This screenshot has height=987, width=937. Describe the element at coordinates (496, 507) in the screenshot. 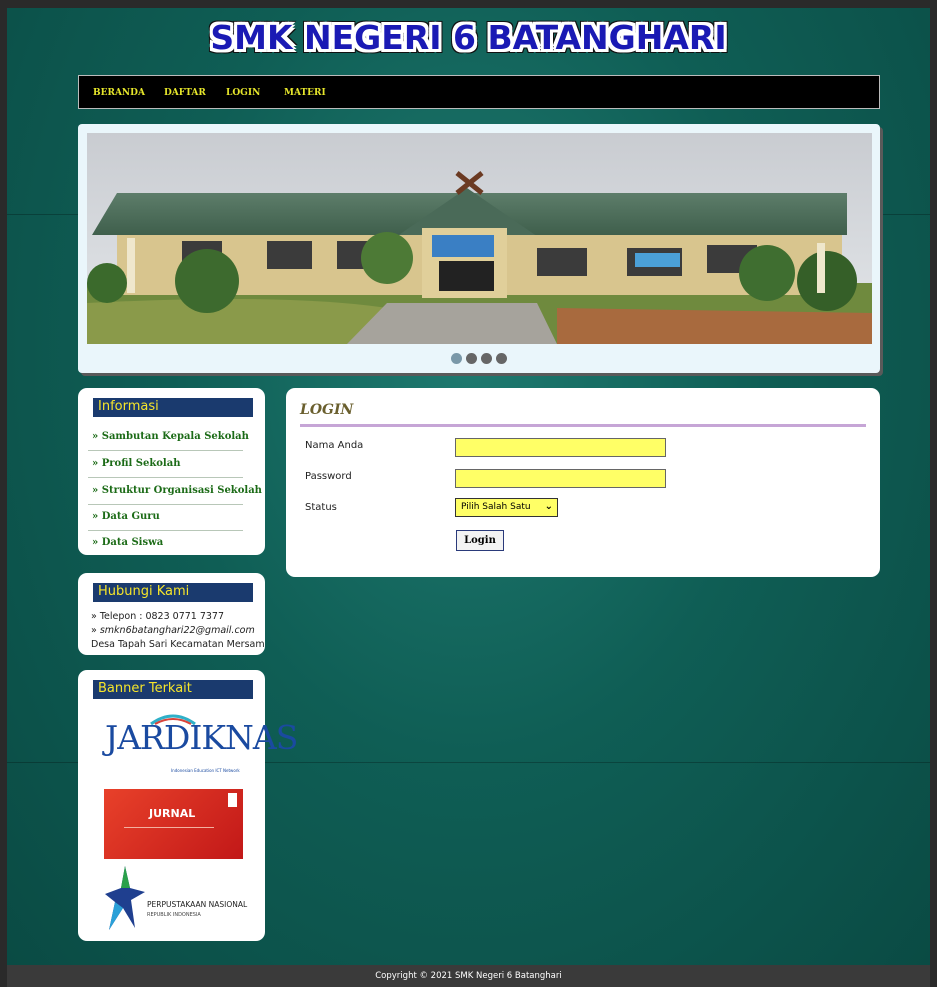

I see `status-selected-value: Pilih Salah Satu` at that location.